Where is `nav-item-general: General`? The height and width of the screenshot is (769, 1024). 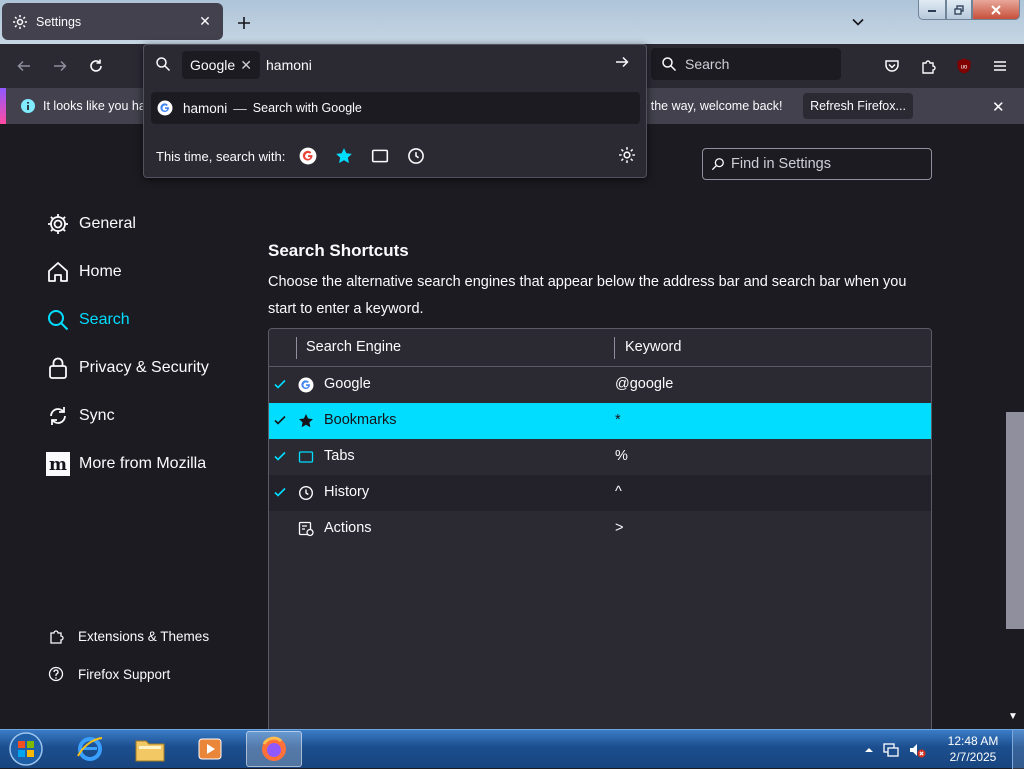
nav-item-general: General is located at coordinates (91, 224).